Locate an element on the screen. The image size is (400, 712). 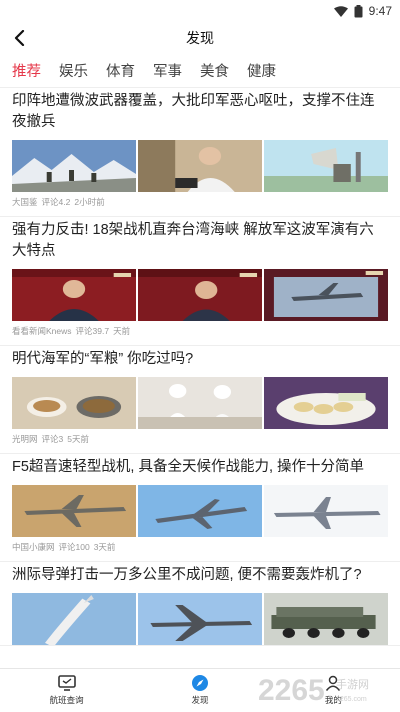
category-tabs: 推荐 娱乐 体育 军事 美食 健康 is located at coordinates (200, 71).